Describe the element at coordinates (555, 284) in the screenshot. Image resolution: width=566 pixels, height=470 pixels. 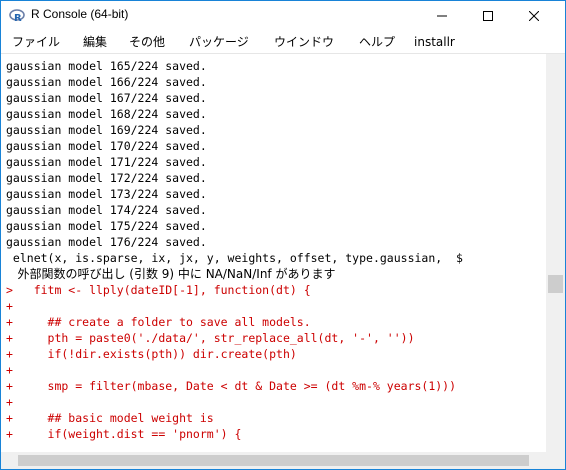
I see `vertical-scroll-thumb` at that location.